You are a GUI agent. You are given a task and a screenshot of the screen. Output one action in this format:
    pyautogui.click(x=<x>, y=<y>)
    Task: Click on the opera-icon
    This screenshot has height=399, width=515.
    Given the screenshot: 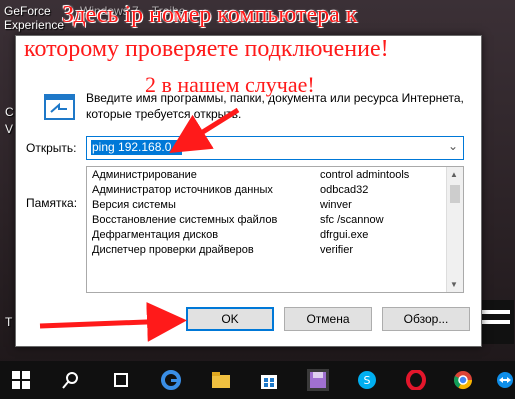 What is the action you would take?
    pyautogui.click(x=416, y=380)
    